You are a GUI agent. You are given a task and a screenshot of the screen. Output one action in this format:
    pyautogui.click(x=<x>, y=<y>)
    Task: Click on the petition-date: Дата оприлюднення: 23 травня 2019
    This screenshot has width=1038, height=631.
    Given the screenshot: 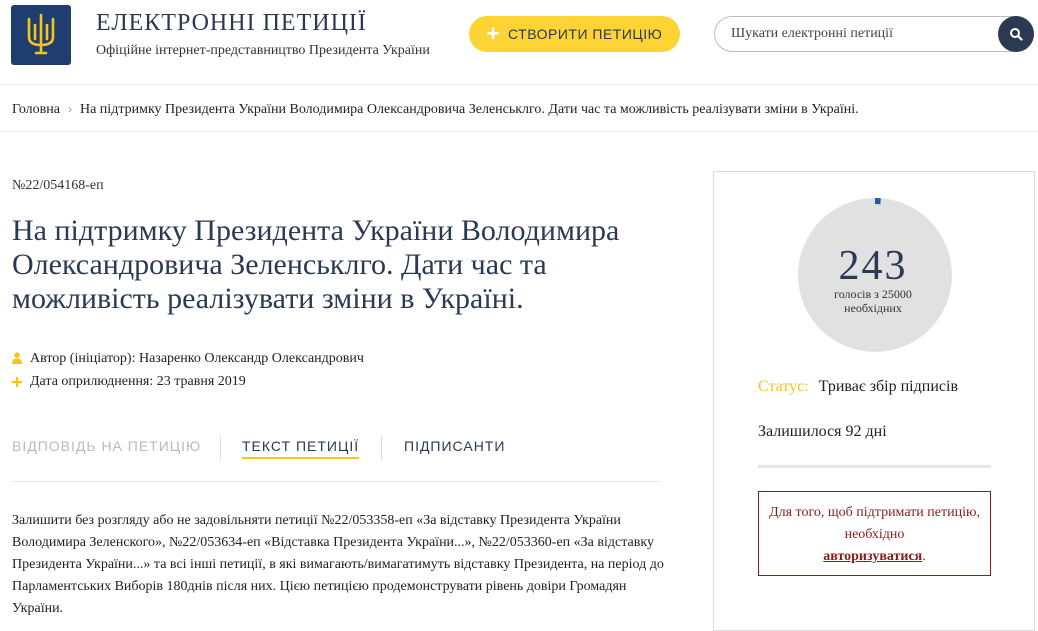 What is the action you would take?
    pyautogui.click(x=129, y=382)
    